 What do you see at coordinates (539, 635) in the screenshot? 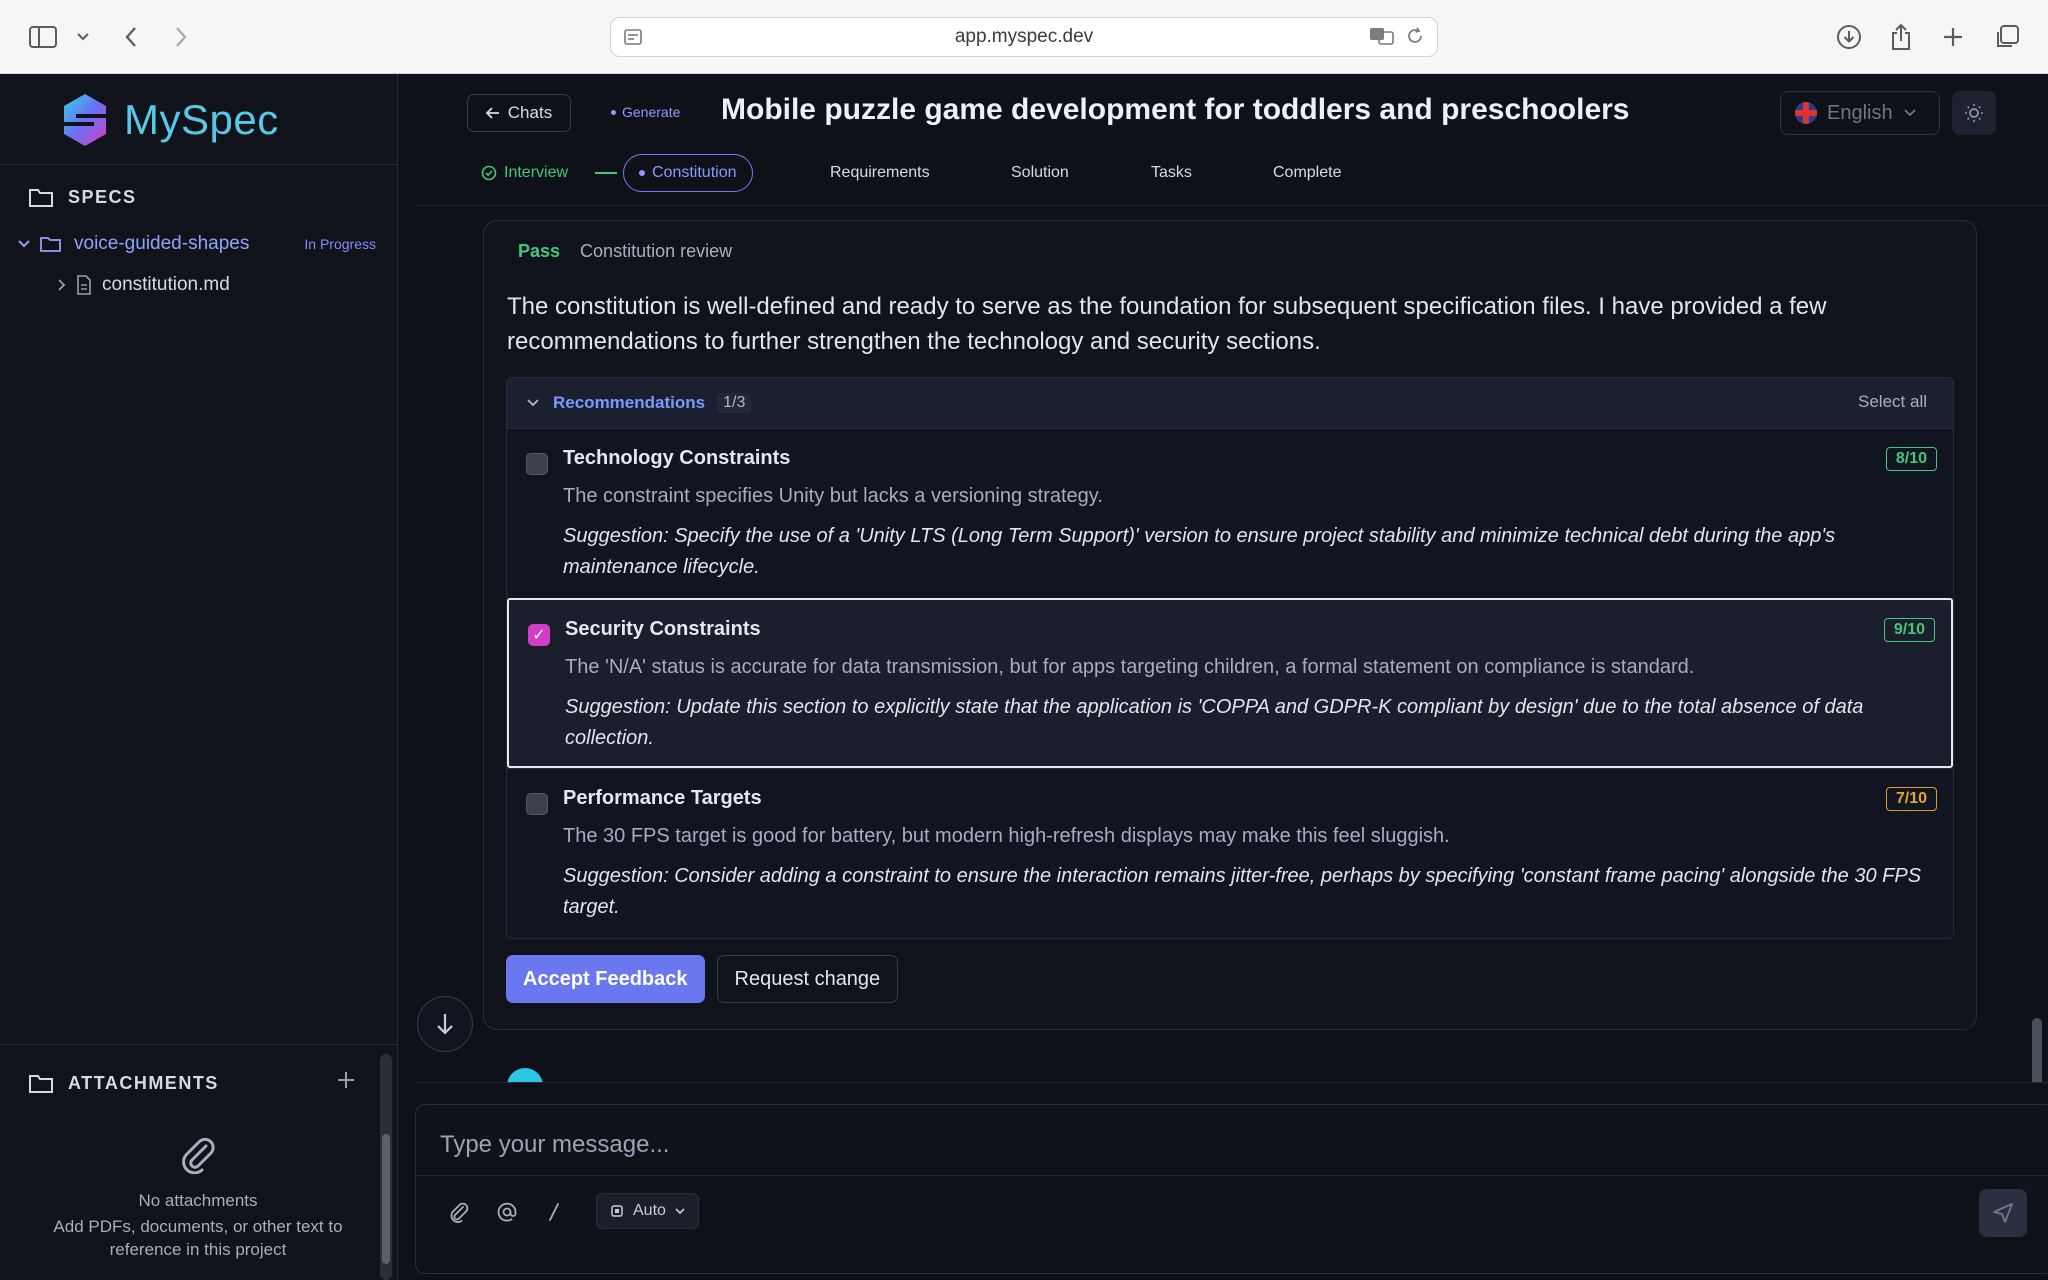
I see `recommendation-checkbox: ✓` at bounding box center [539, 635].